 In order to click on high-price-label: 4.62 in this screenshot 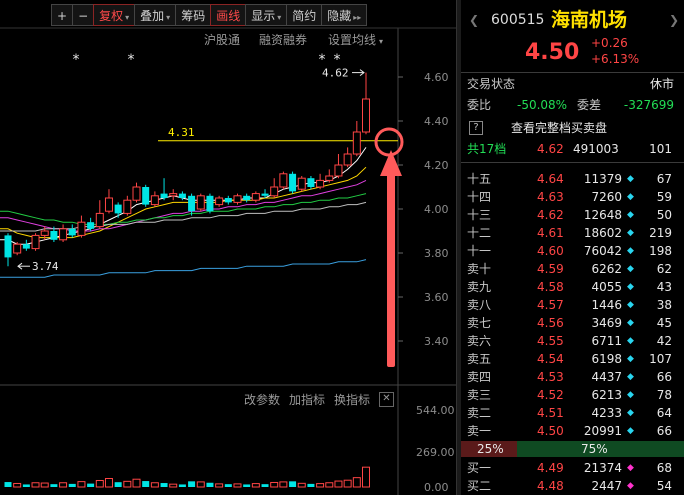, I will do `click(335, 73)`.